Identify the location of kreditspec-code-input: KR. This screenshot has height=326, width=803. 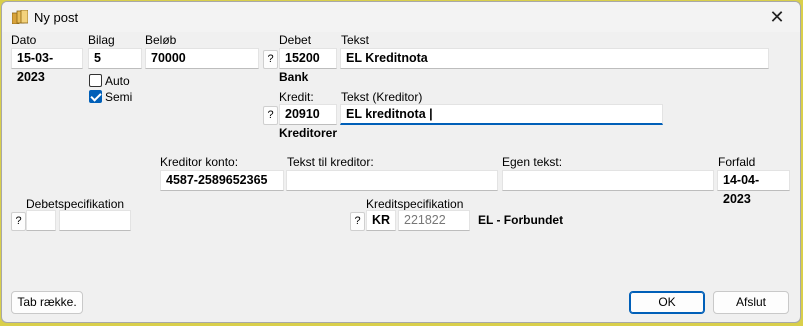
(381, 220).